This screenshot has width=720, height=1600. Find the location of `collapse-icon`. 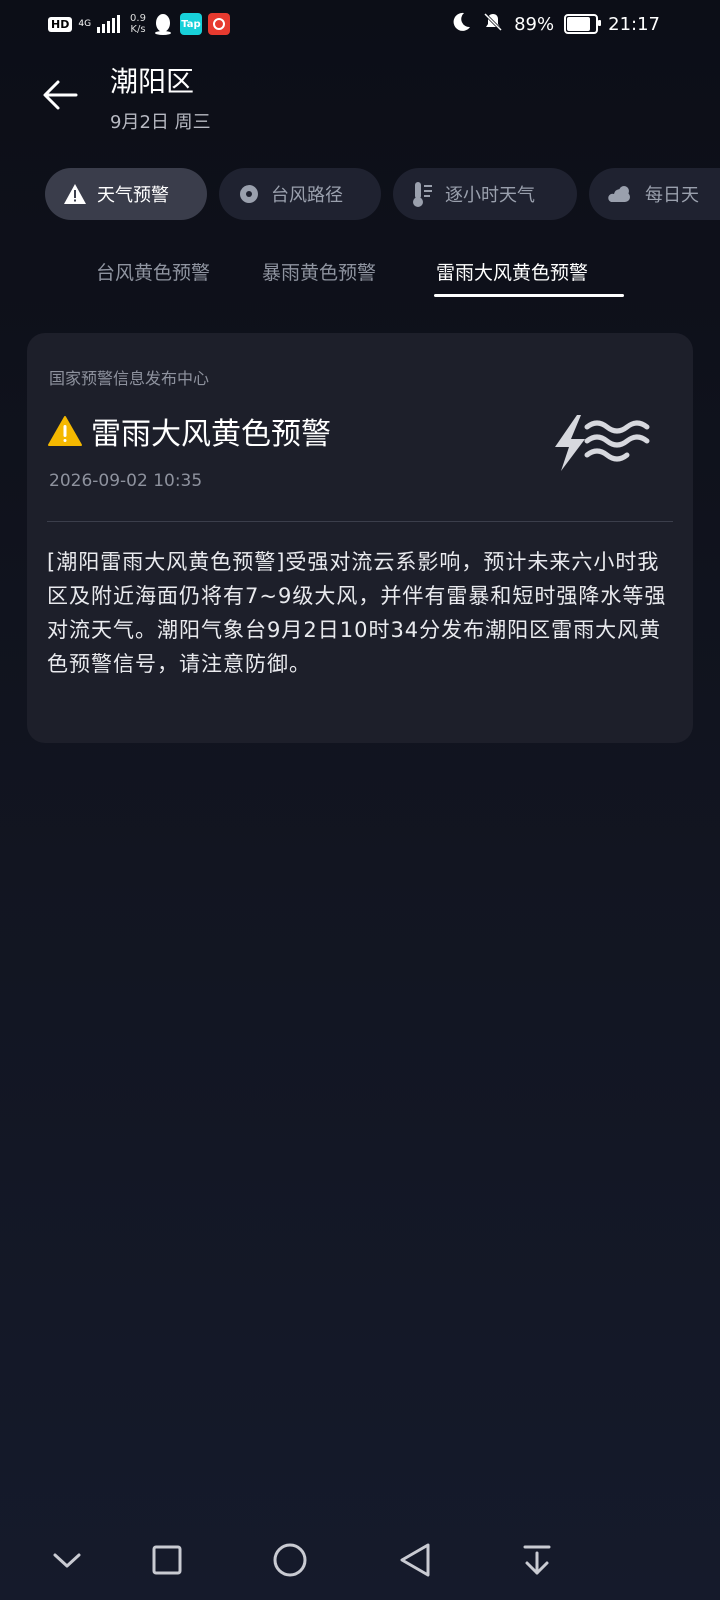

collapse-icon is located at coordinates (67, 1560).